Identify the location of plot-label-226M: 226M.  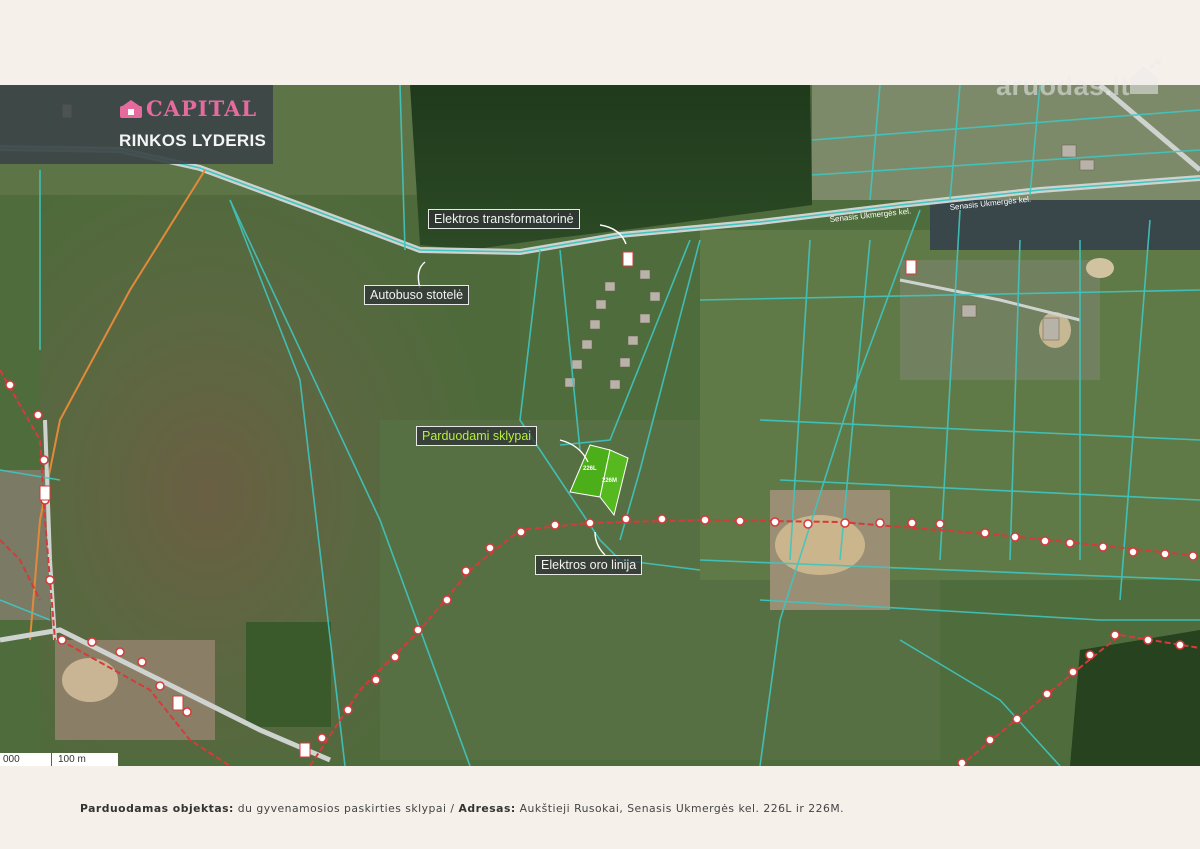
(609, 481).